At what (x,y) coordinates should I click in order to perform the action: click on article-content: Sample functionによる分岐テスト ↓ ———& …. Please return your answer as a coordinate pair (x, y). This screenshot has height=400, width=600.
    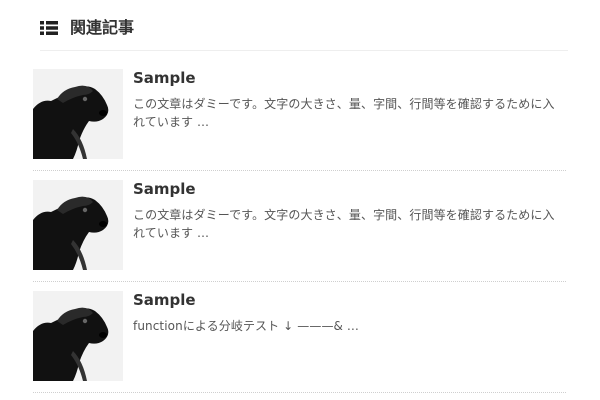
    Looking at the image, I should click on (349, 313).